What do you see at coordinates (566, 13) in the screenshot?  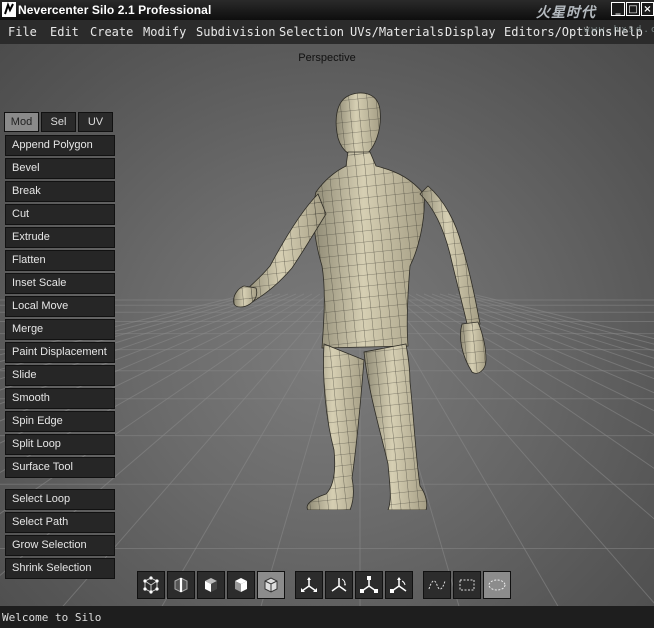 I see `watermark-logo: 火星时代` at bounding box center [566, 13].